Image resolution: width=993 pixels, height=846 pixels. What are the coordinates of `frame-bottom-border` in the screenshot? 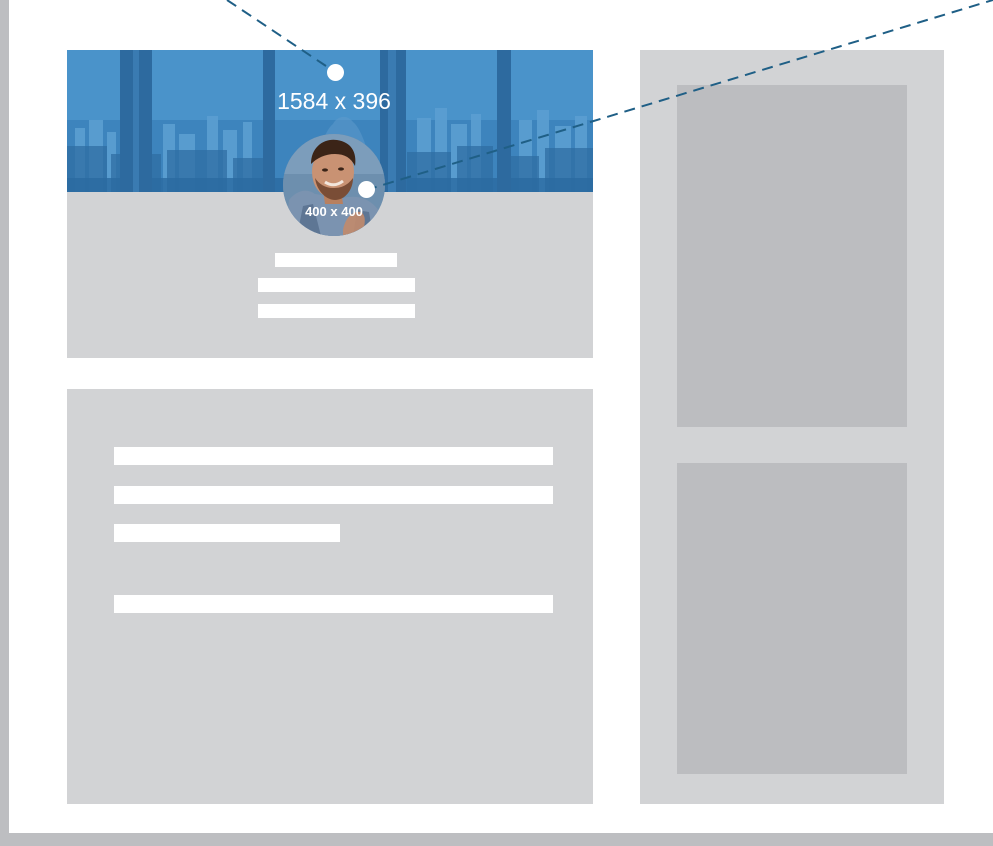 It's located at (496, 839).